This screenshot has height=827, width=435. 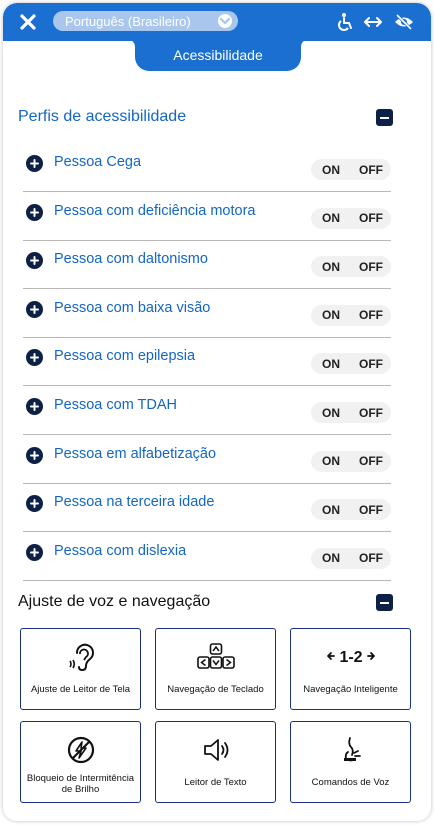 I want to click on voice-nav-collapse-button, so click(x=384, y=602).